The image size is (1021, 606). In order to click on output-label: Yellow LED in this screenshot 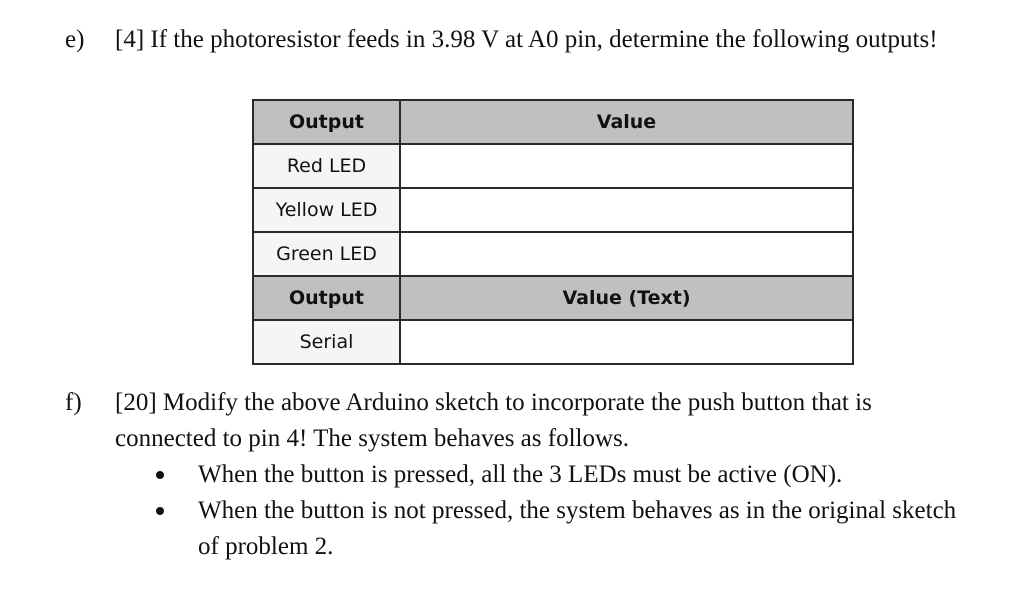, I will do `click(326, 210)`.